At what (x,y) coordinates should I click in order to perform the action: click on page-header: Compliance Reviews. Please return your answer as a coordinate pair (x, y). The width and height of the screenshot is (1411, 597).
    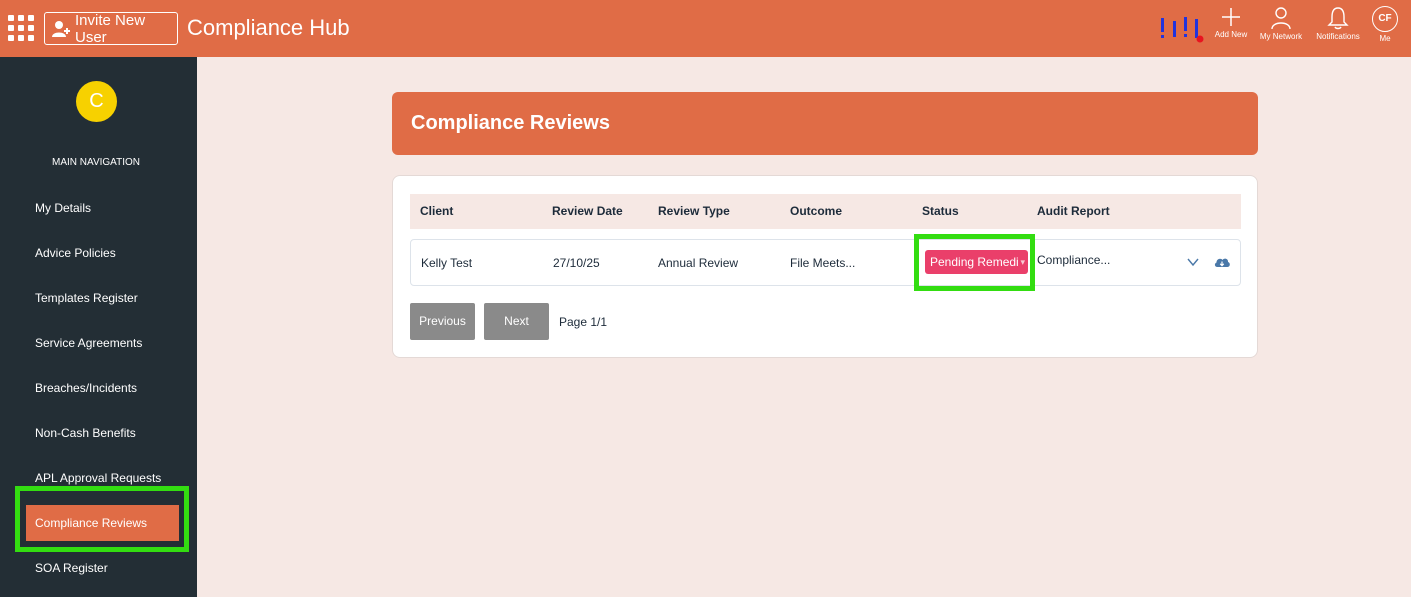
    Looking at the image, I should click on (825, 123).